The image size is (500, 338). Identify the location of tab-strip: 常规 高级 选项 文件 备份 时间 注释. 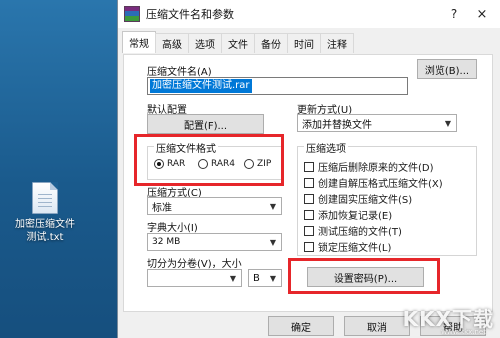
(238, 42).